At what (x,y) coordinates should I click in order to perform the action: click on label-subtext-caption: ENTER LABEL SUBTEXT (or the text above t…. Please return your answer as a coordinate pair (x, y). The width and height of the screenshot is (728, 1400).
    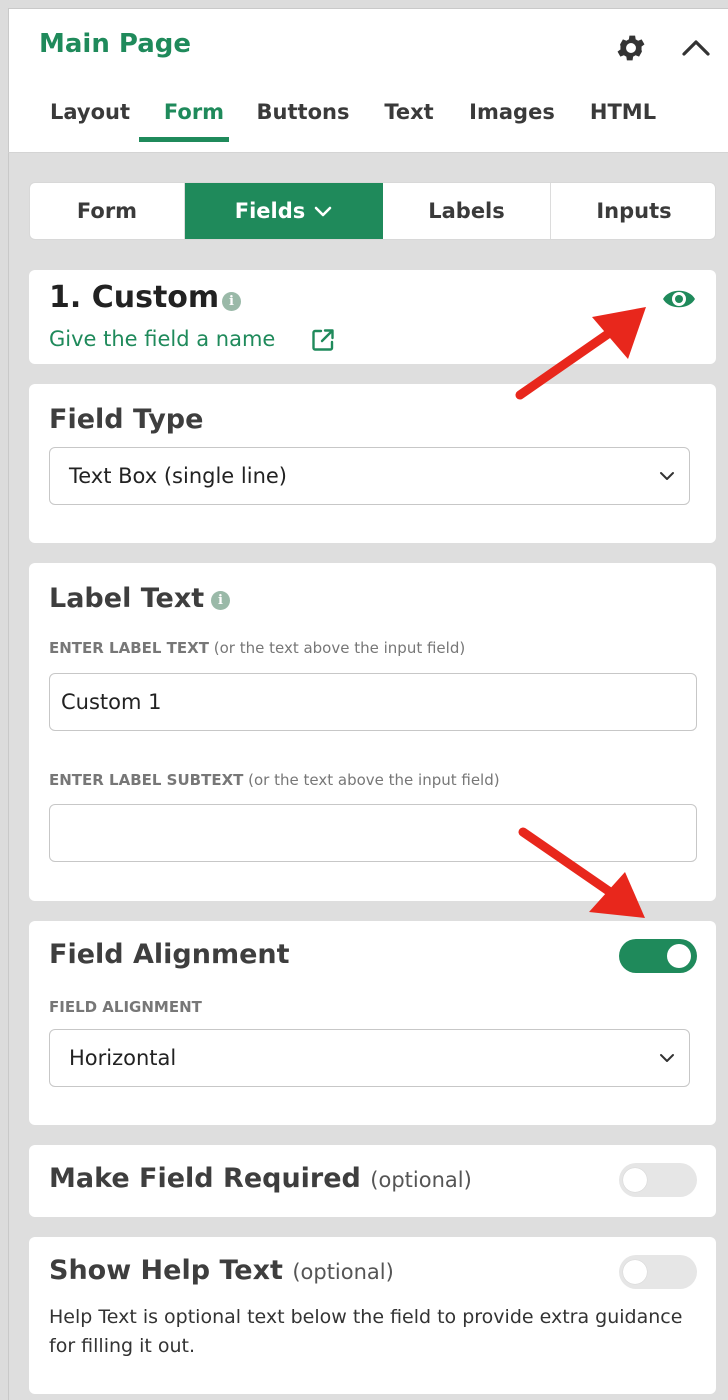
    Looking at the image, I should click on (274, 780).